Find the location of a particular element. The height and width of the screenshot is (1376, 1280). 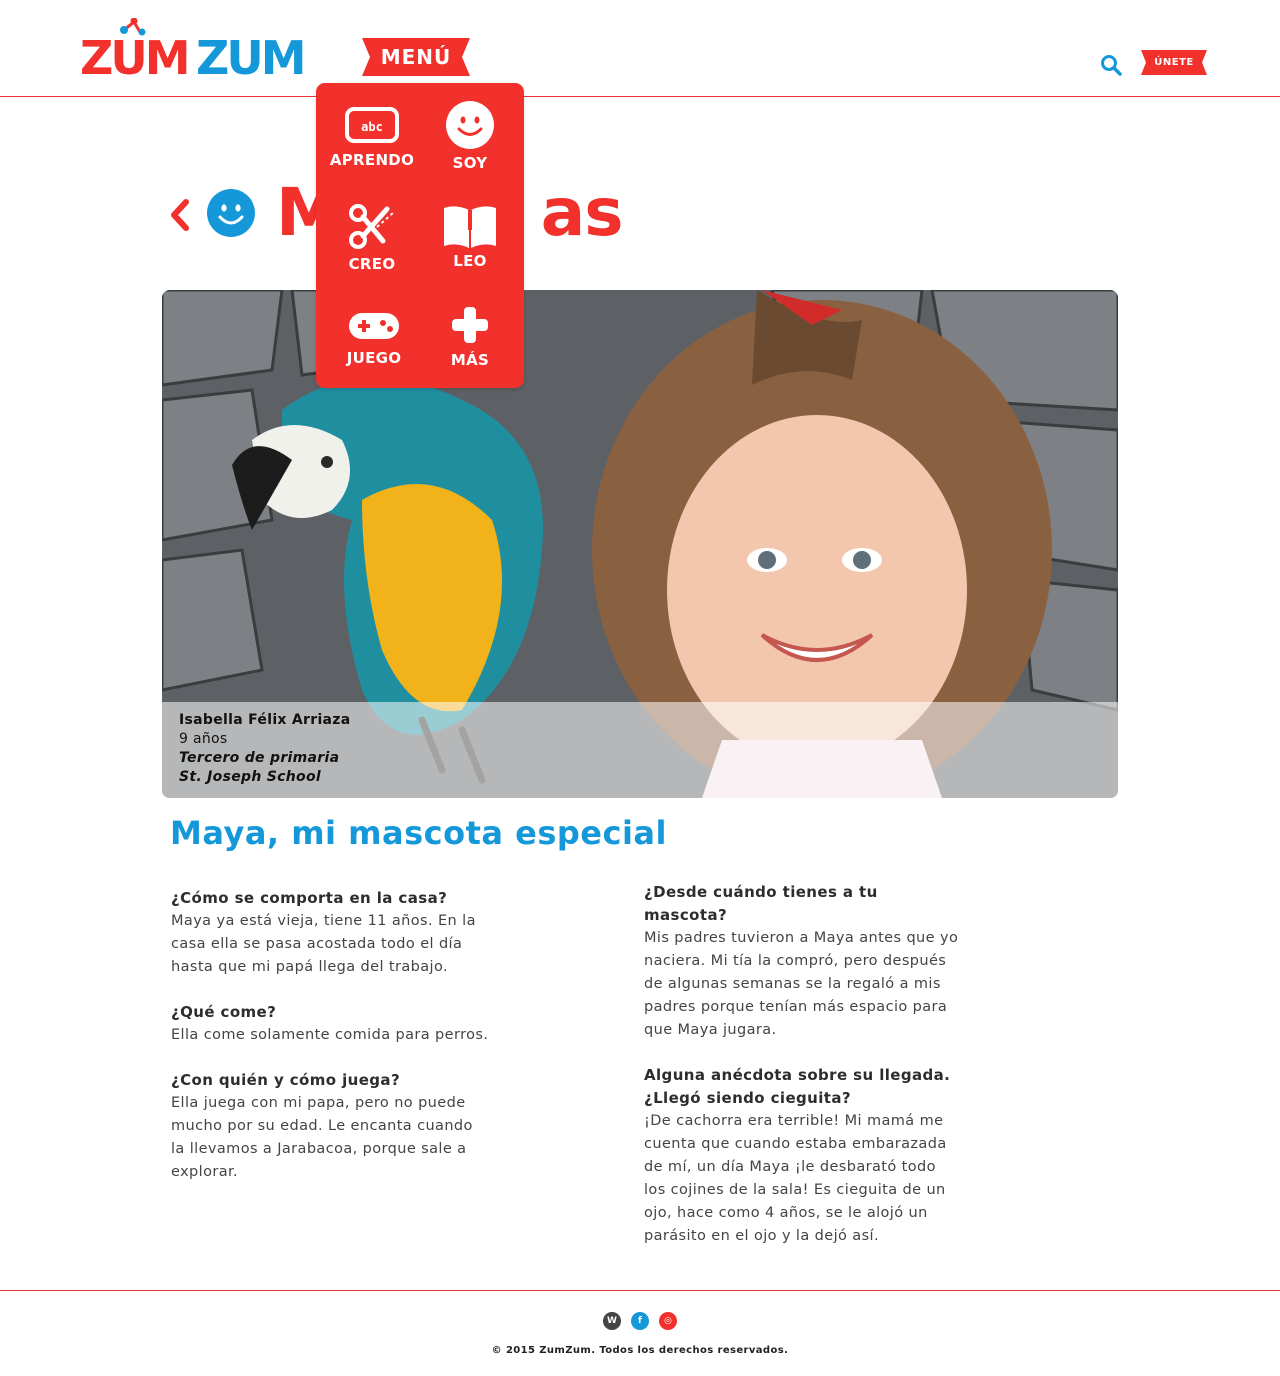

menu-item-label: JUEGO is located at coordinates (374, 358).